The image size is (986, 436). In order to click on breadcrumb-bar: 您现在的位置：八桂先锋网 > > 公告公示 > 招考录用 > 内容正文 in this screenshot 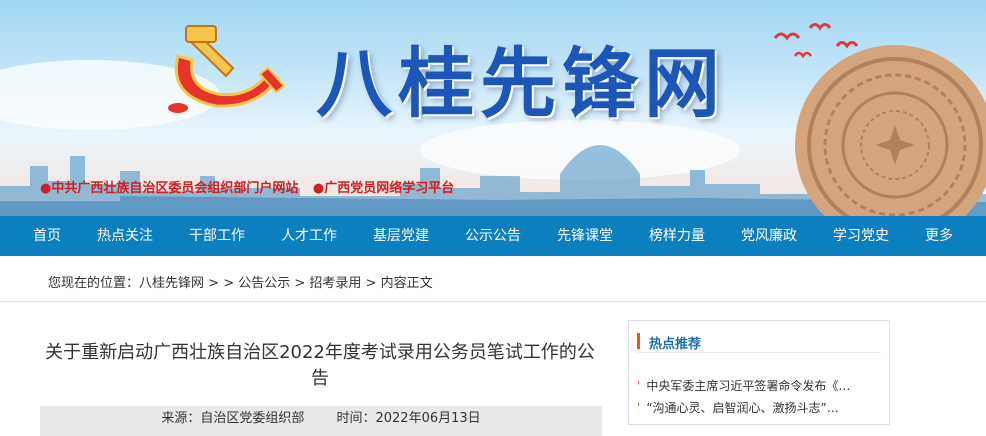, I will do `click(493, 279)`.